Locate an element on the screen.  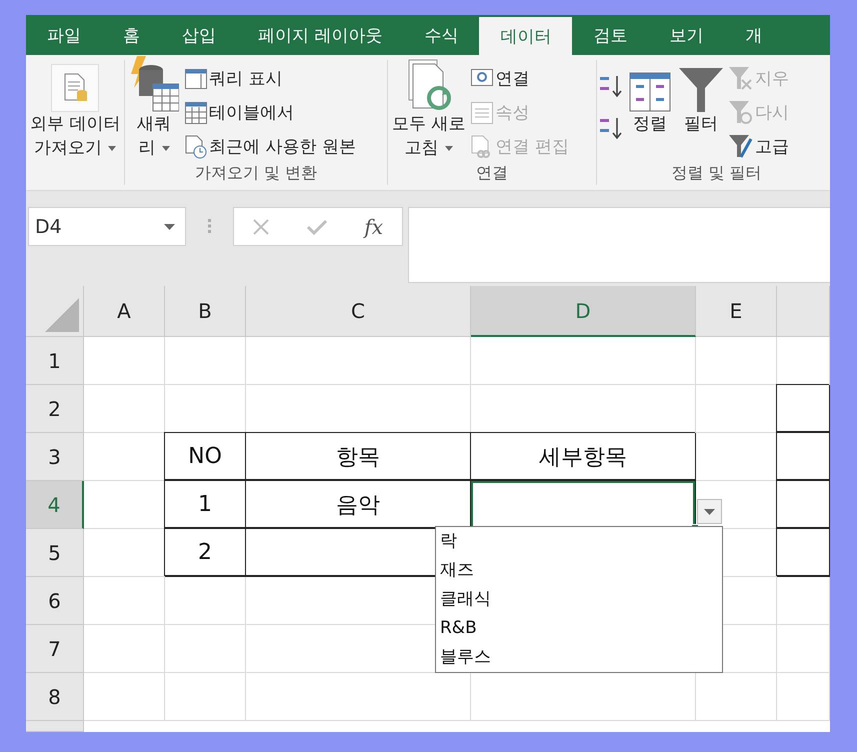
group-label: 가져오기 및 변환 is located at coordinates (256, 173).